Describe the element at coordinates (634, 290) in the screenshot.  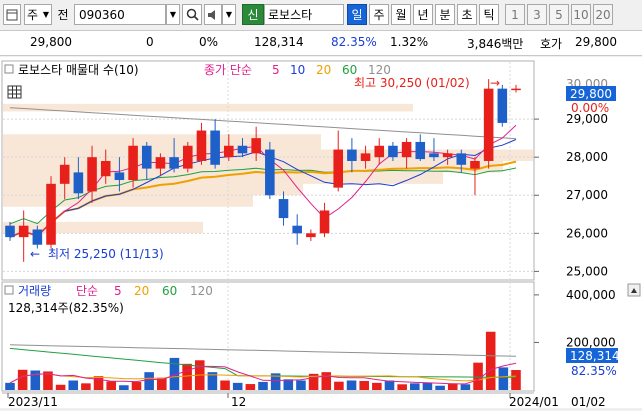
I see `scroll-up-button` at that location.